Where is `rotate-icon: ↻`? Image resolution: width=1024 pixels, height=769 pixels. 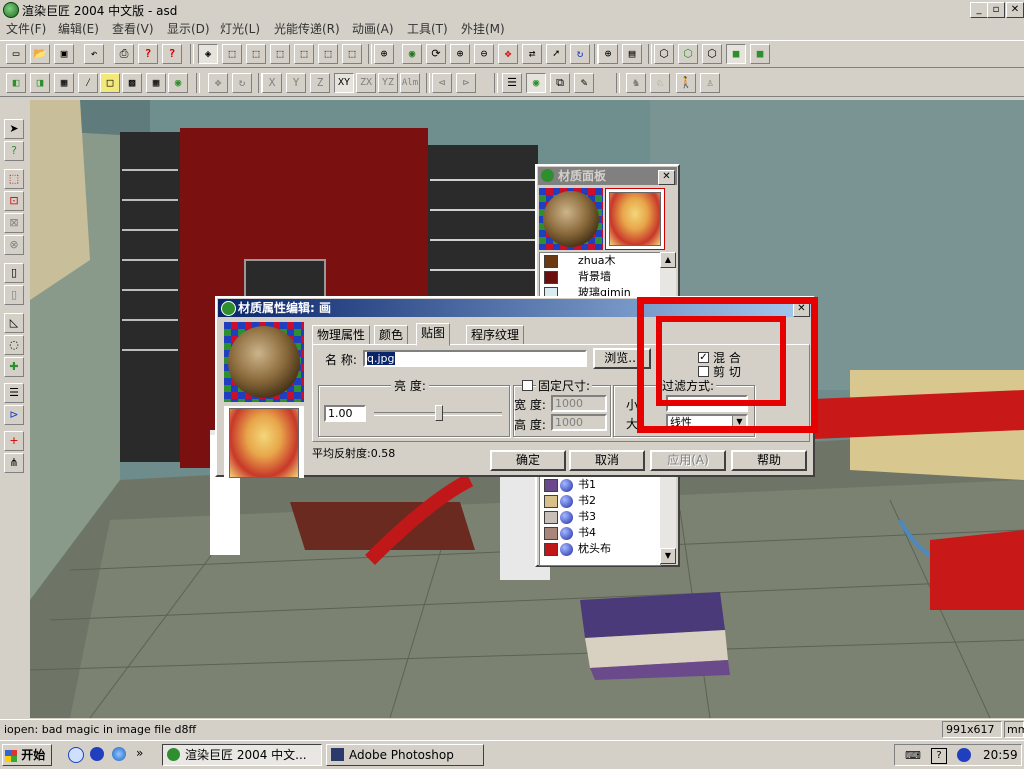 rotate-icon: ↻ is located at coordinates (242, 83).